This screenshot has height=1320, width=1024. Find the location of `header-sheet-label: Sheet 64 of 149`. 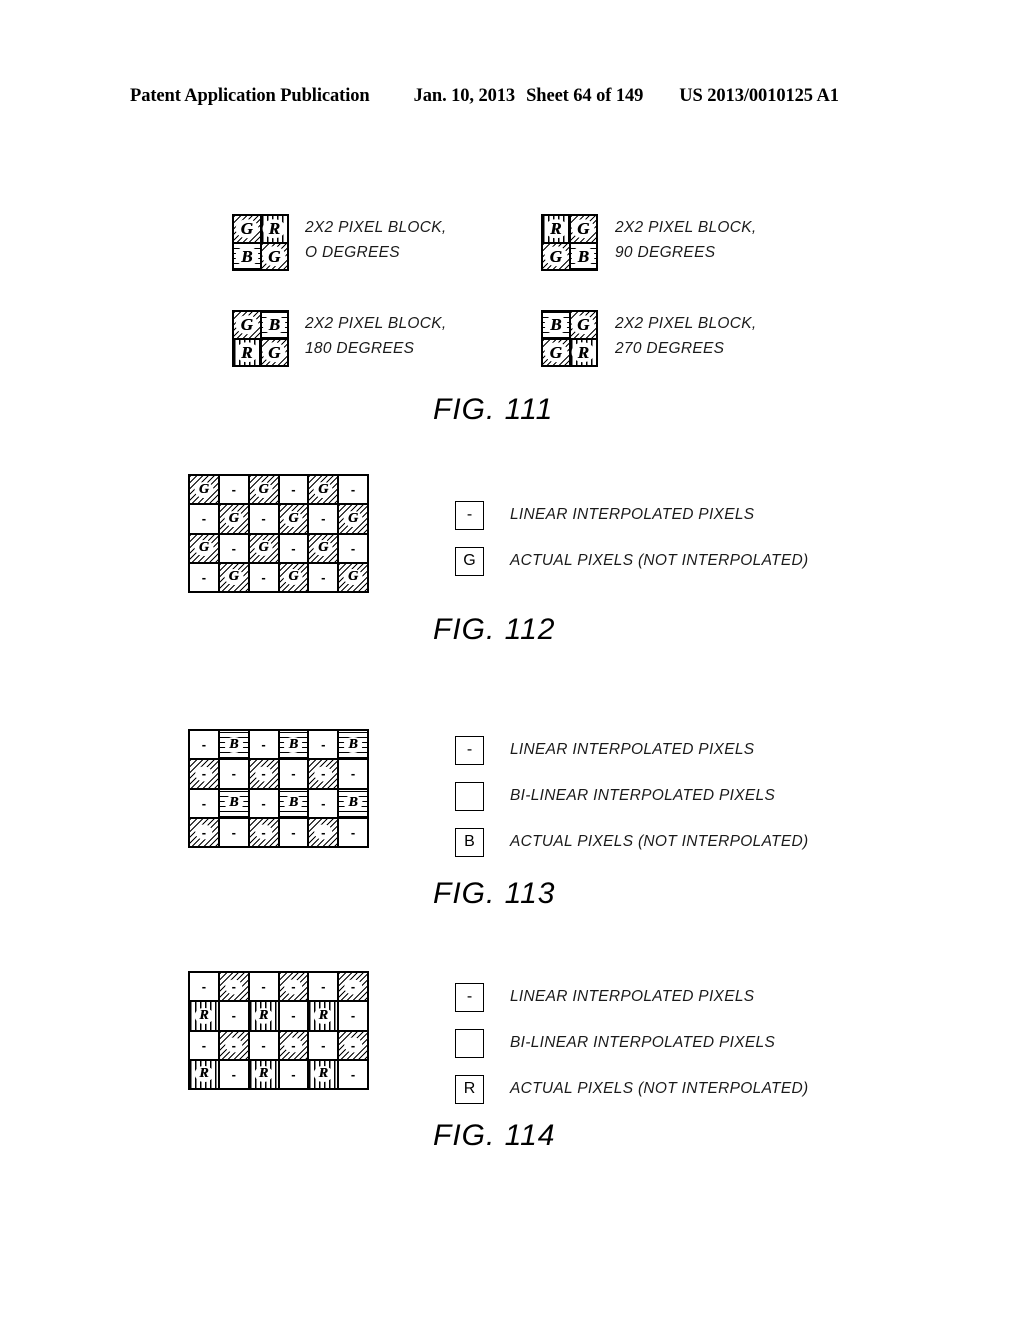

header-sheet-label: Sheet 64 of 149 is located at coordinates (585, 96).